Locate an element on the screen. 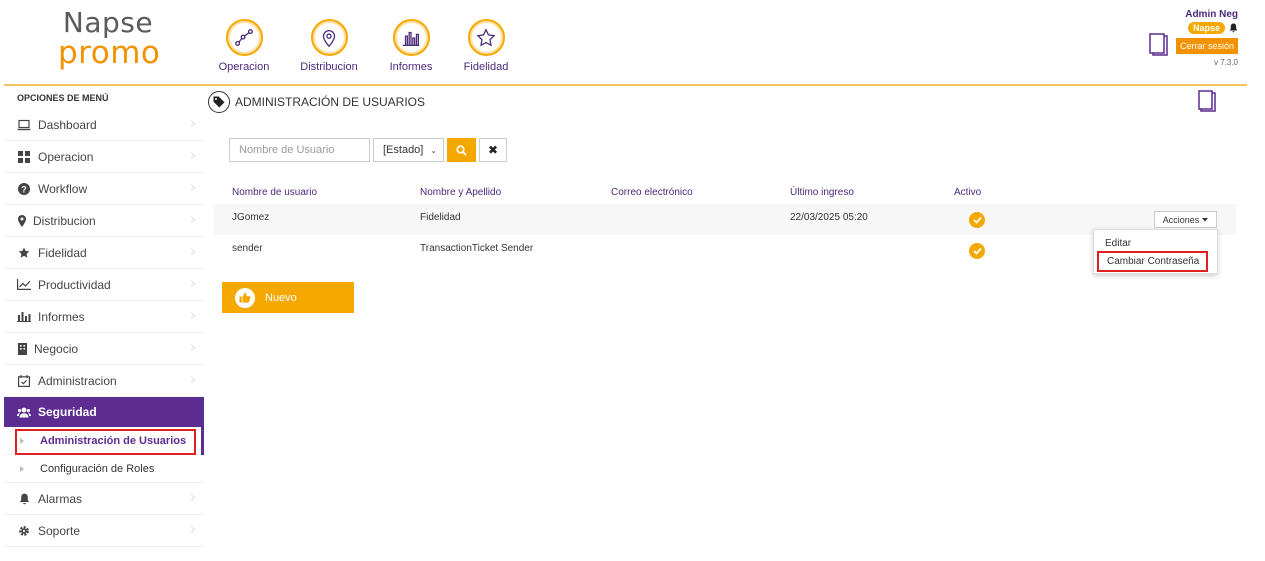 The image size is (1265, 561). topnav-label: Fidelidad is located at coordinates (486, 67).